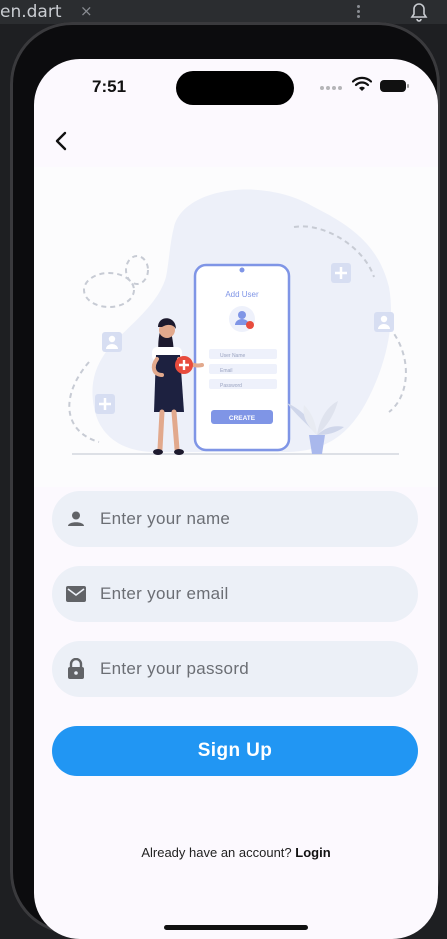 The image size is (447, 939). Describe the element at coordinates (218, 852) in the screenshot. I see `login-prompt-text: Already have an account?` at that location.